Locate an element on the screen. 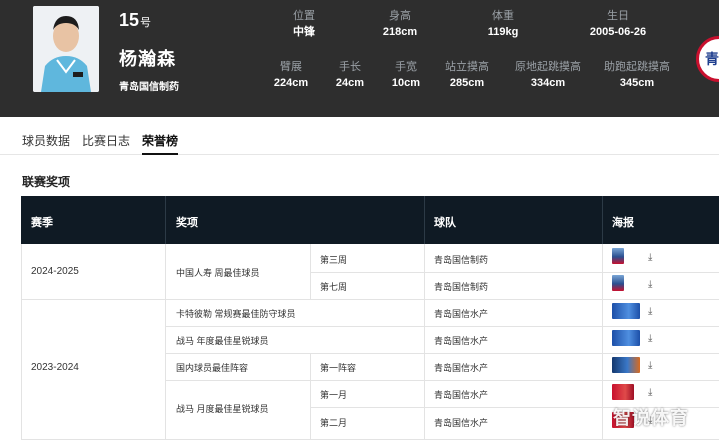  watermark: 智说体育 is located at coordinates (651, 418).